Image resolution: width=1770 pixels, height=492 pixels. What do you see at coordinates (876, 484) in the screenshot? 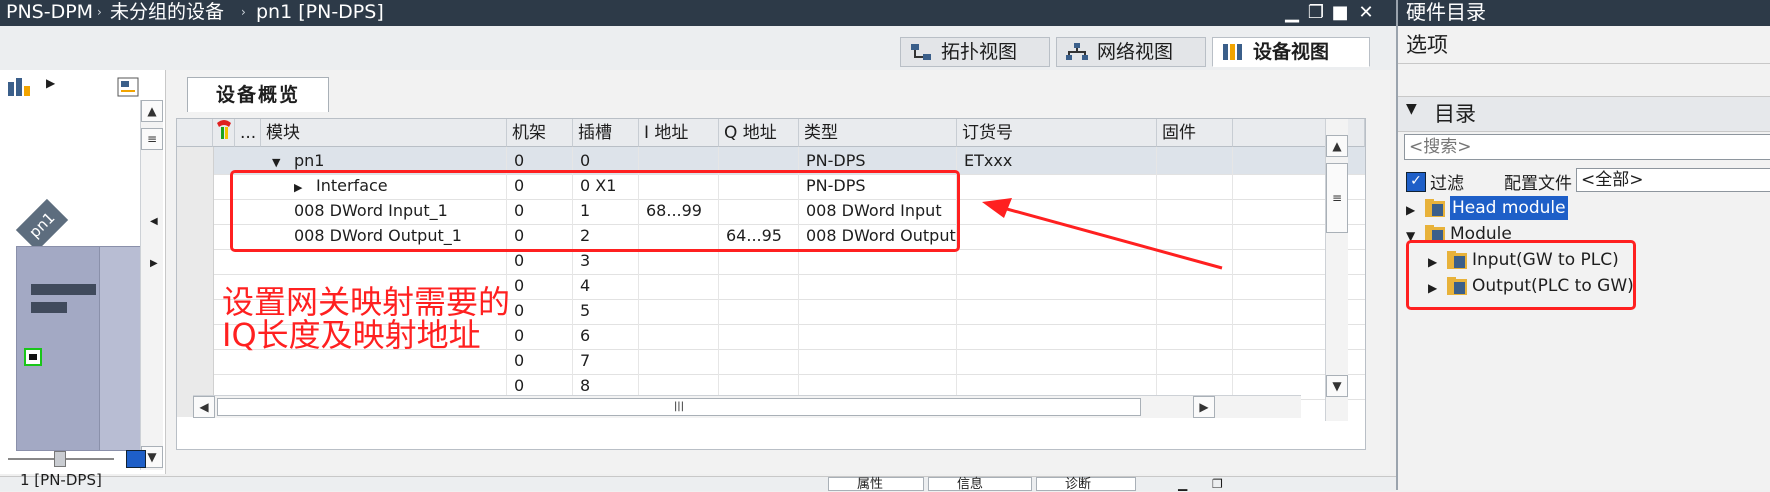
I see `tab-properties: 属性` at bounding box center [876, 484].